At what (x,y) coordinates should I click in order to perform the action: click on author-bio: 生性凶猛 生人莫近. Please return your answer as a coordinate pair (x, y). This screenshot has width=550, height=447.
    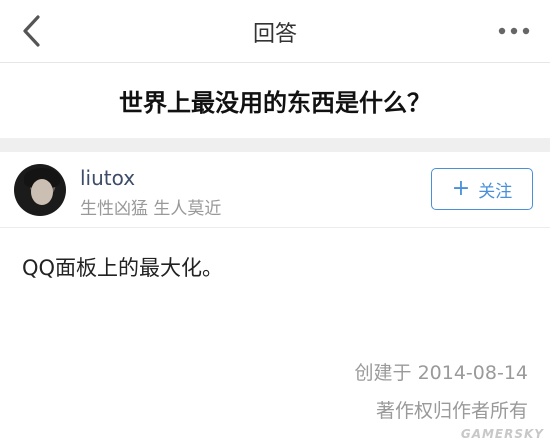
    Looking at the image, I should click on (151, 209).